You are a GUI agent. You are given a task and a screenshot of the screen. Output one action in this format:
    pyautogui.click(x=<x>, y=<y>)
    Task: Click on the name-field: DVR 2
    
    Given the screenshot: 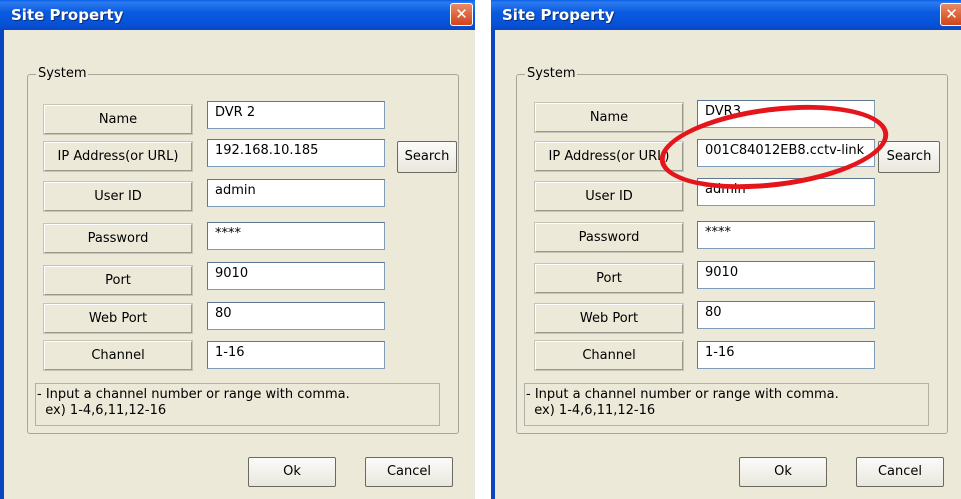 What is the action you would take?
    pyautogui.click(x=296, y=115)
    